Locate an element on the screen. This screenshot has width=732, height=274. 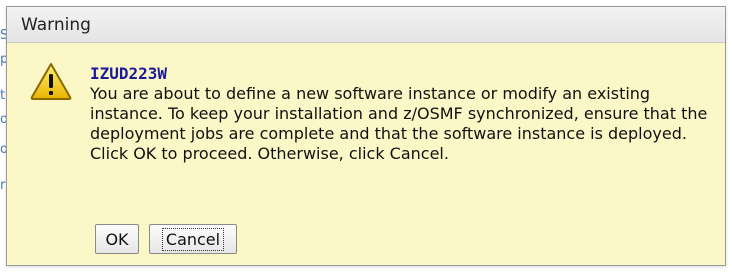
ok-button: OK is located at coordinates (117, 239).